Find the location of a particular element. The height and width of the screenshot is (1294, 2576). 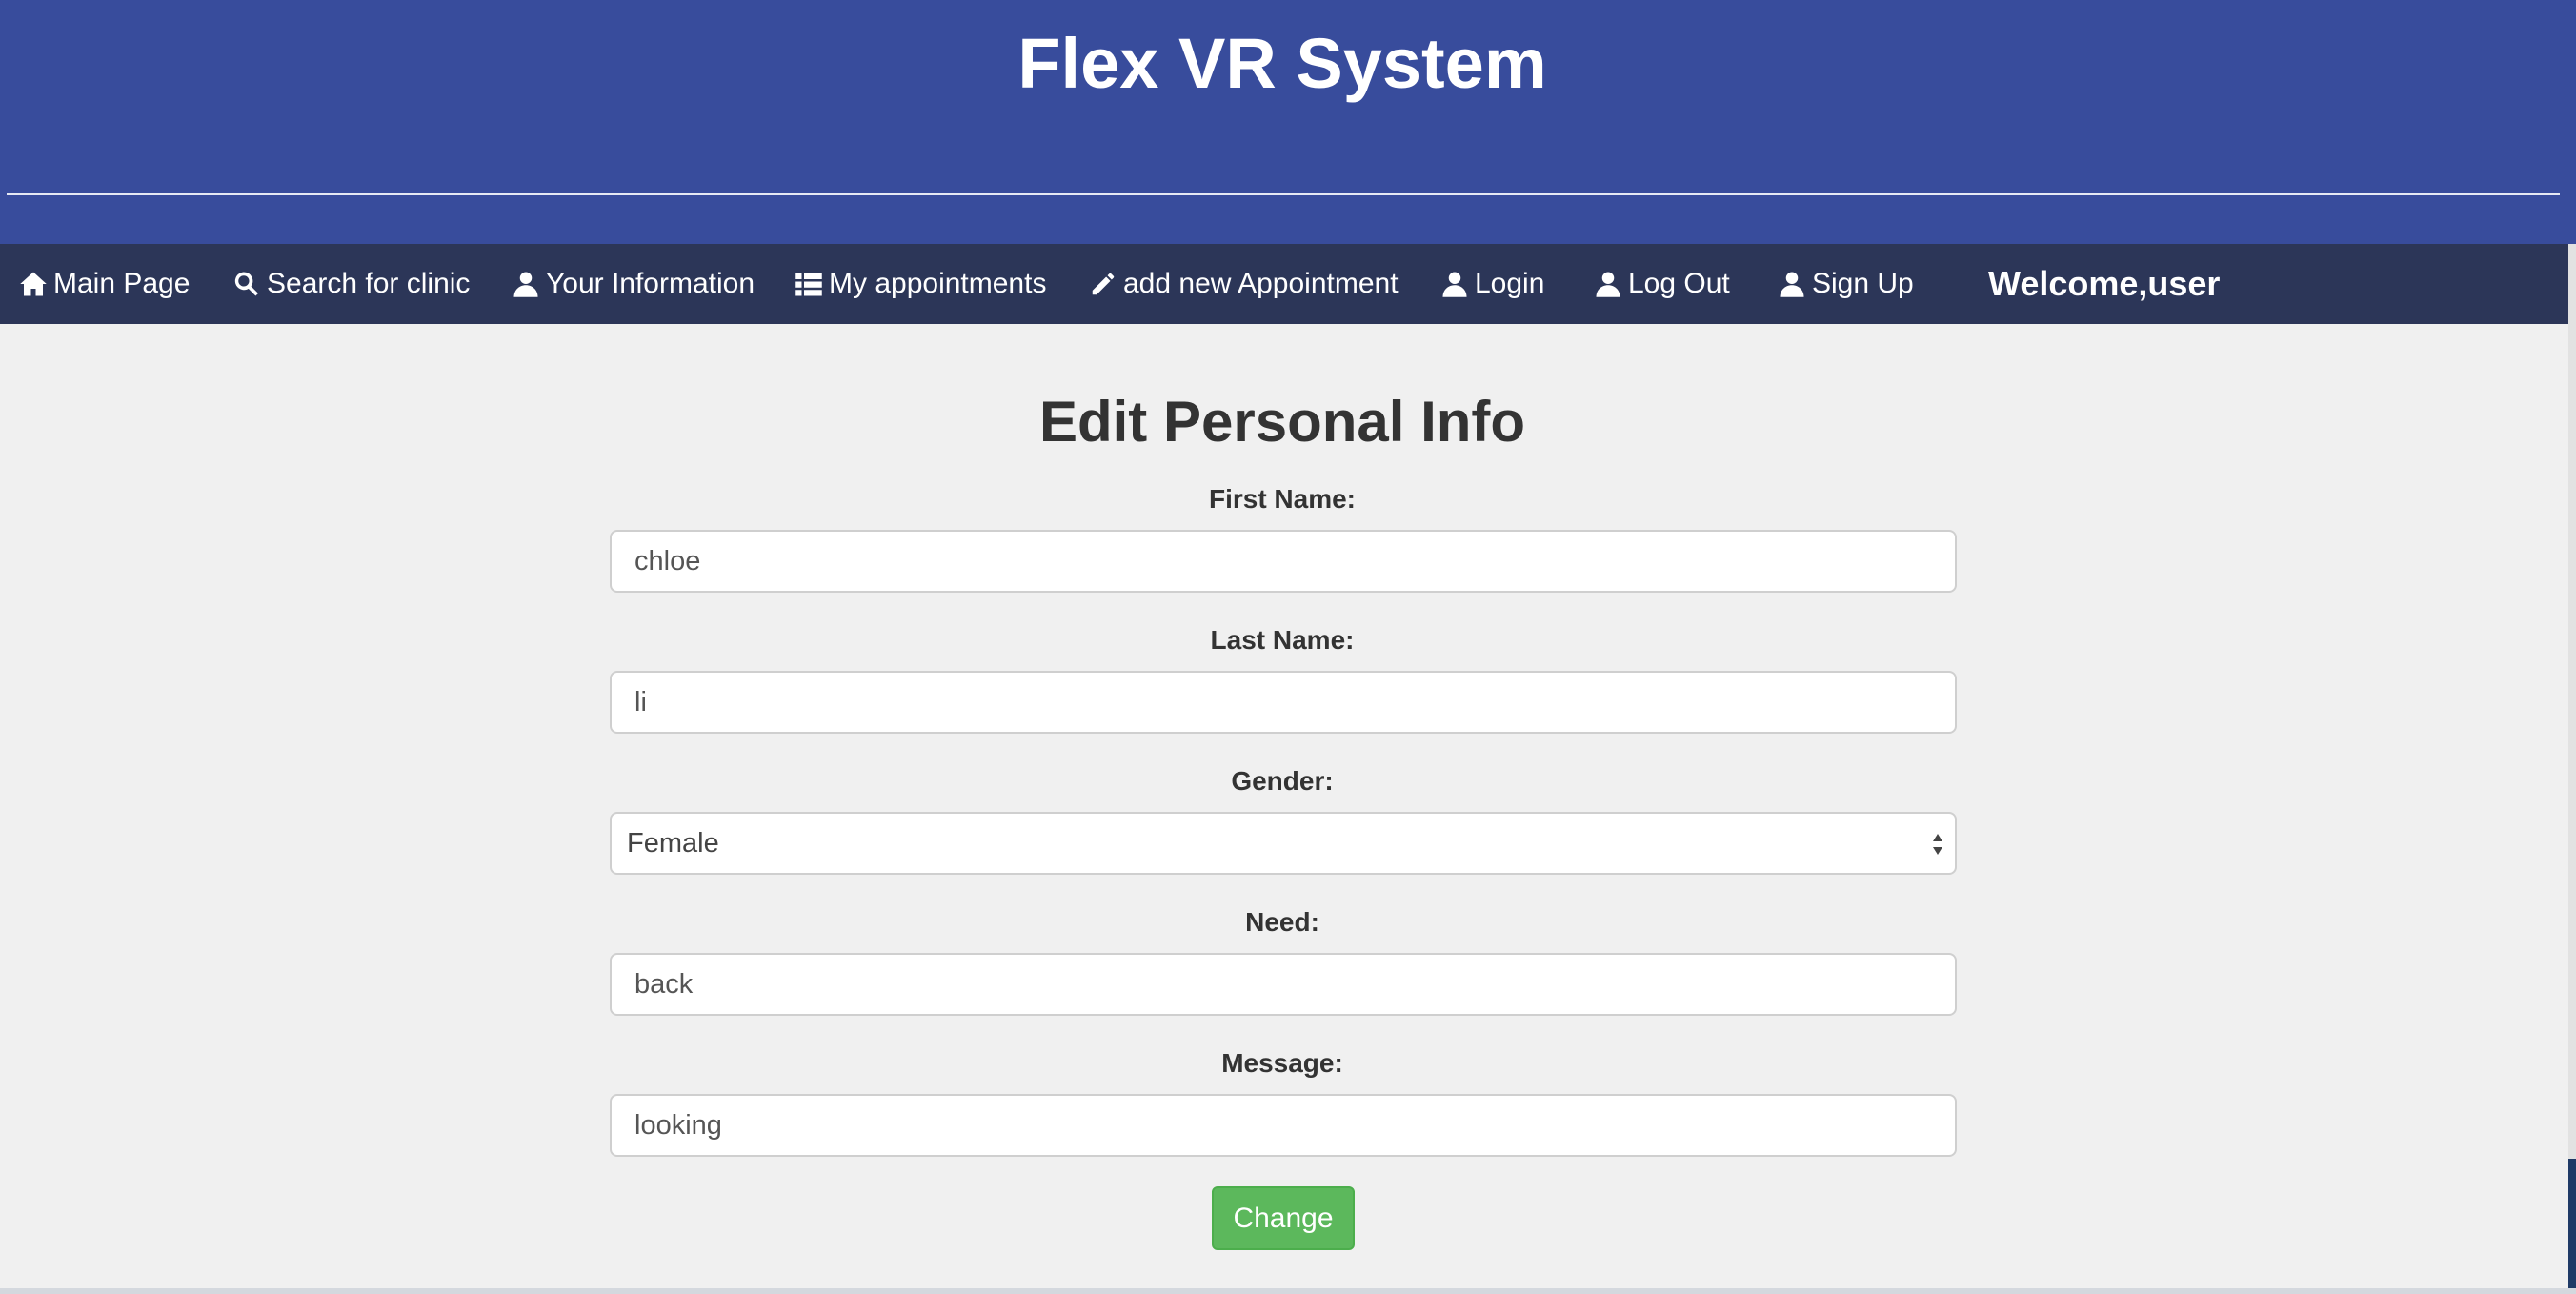

window-edge is located at coordinates (2572, 769).